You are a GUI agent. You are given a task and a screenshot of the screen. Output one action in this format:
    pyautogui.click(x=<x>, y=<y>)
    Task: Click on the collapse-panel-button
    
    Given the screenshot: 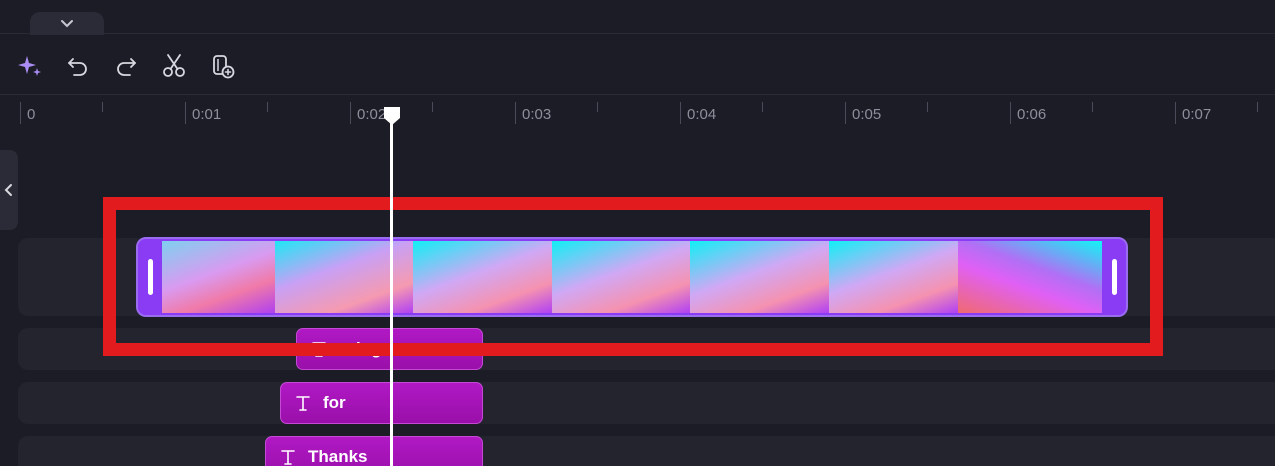 What is the action you would take?
    pyautogui.click(x=67, y=23)
    